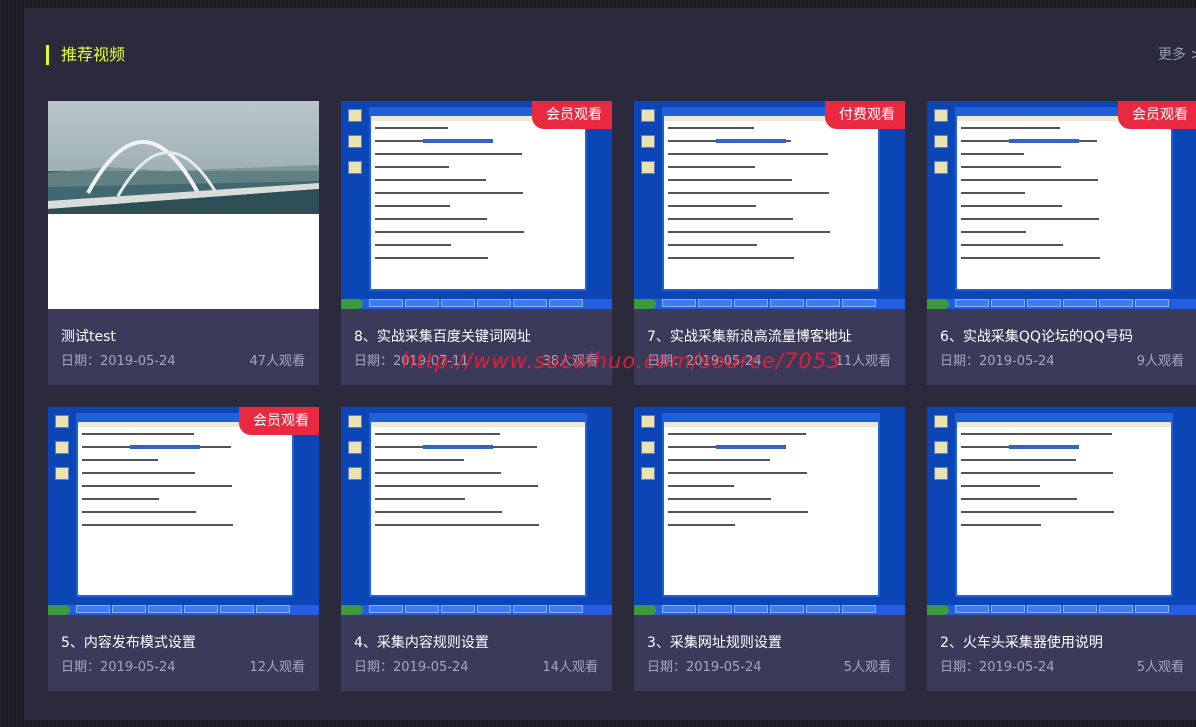 The height and width of the screenshot is (727, 1196). I want to click on video-card: 会员观看 6、实战采集QQ论坛的QQ号码 日期：2019-05-24 9人观看, so click(1061, 243).